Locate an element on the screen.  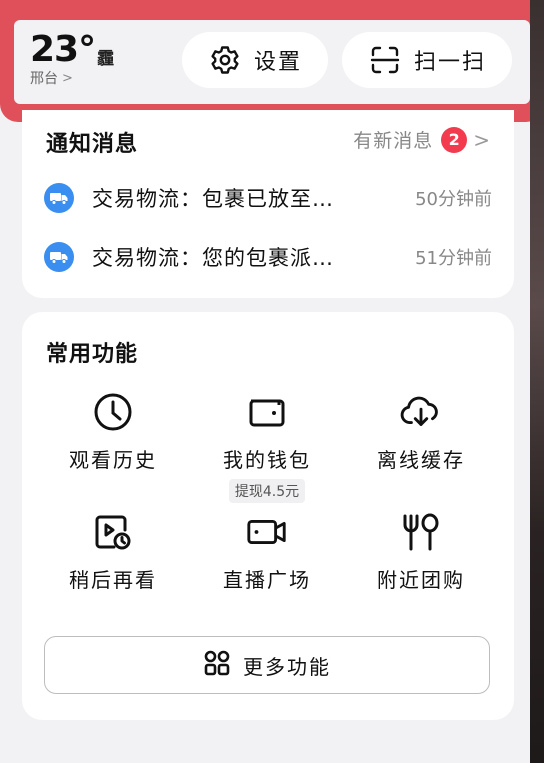
wallet-icon is located at coordinates (267, 412).